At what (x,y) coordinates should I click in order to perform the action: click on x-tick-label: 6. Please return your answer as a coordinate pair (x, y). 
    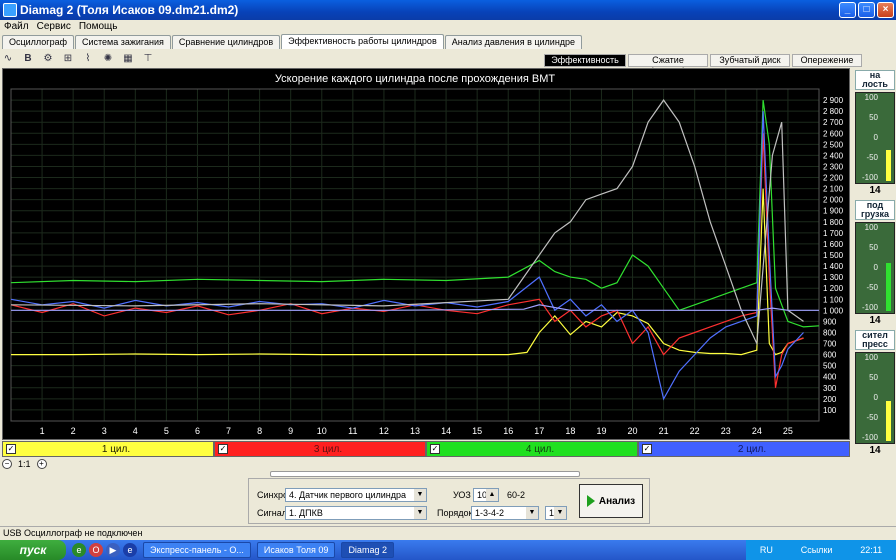
    Looking at the image, I should click on (197, 431).